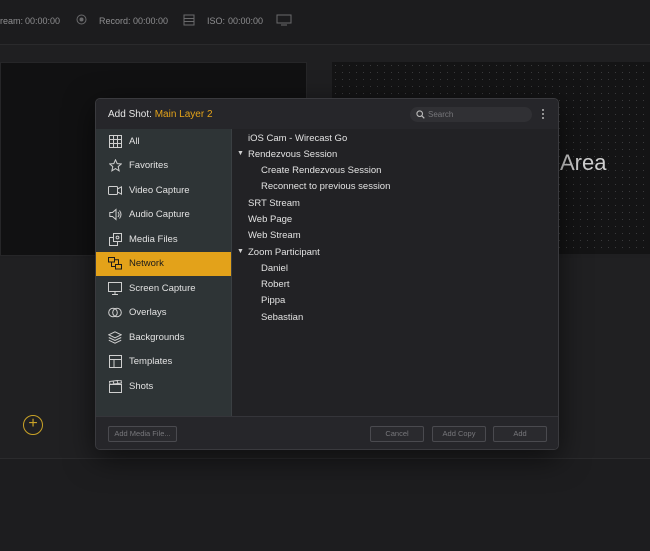 This screenshot has height=551, width=650. I want to click on list-item-web-stream: Web Stream, so click(274, 235).